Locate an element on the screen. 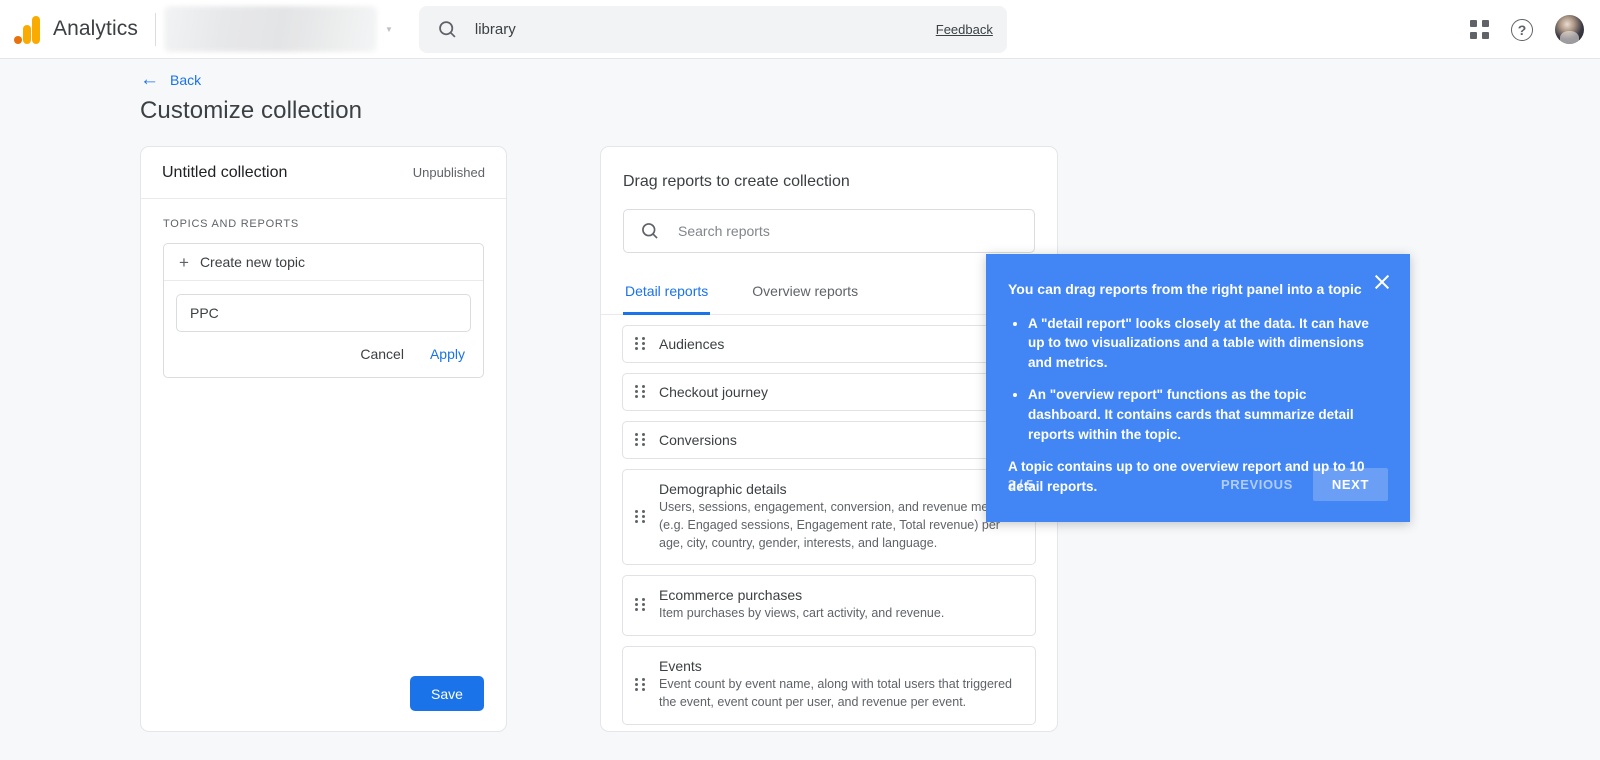  google-analytics-logo-icon is located at coordinates (27, 29).